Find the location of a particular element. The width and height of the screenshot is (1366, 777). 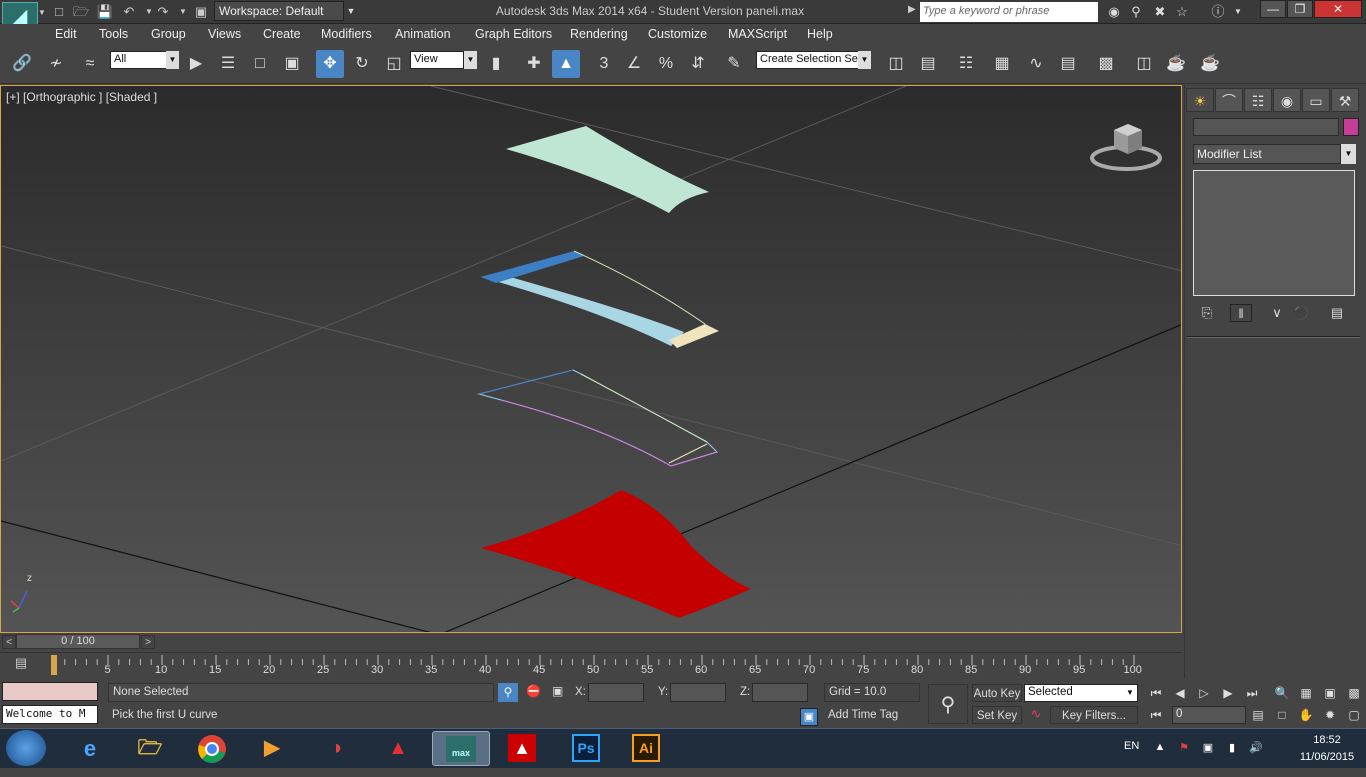

orbit-icon: ✹ is located at coordinates (1330, 715).